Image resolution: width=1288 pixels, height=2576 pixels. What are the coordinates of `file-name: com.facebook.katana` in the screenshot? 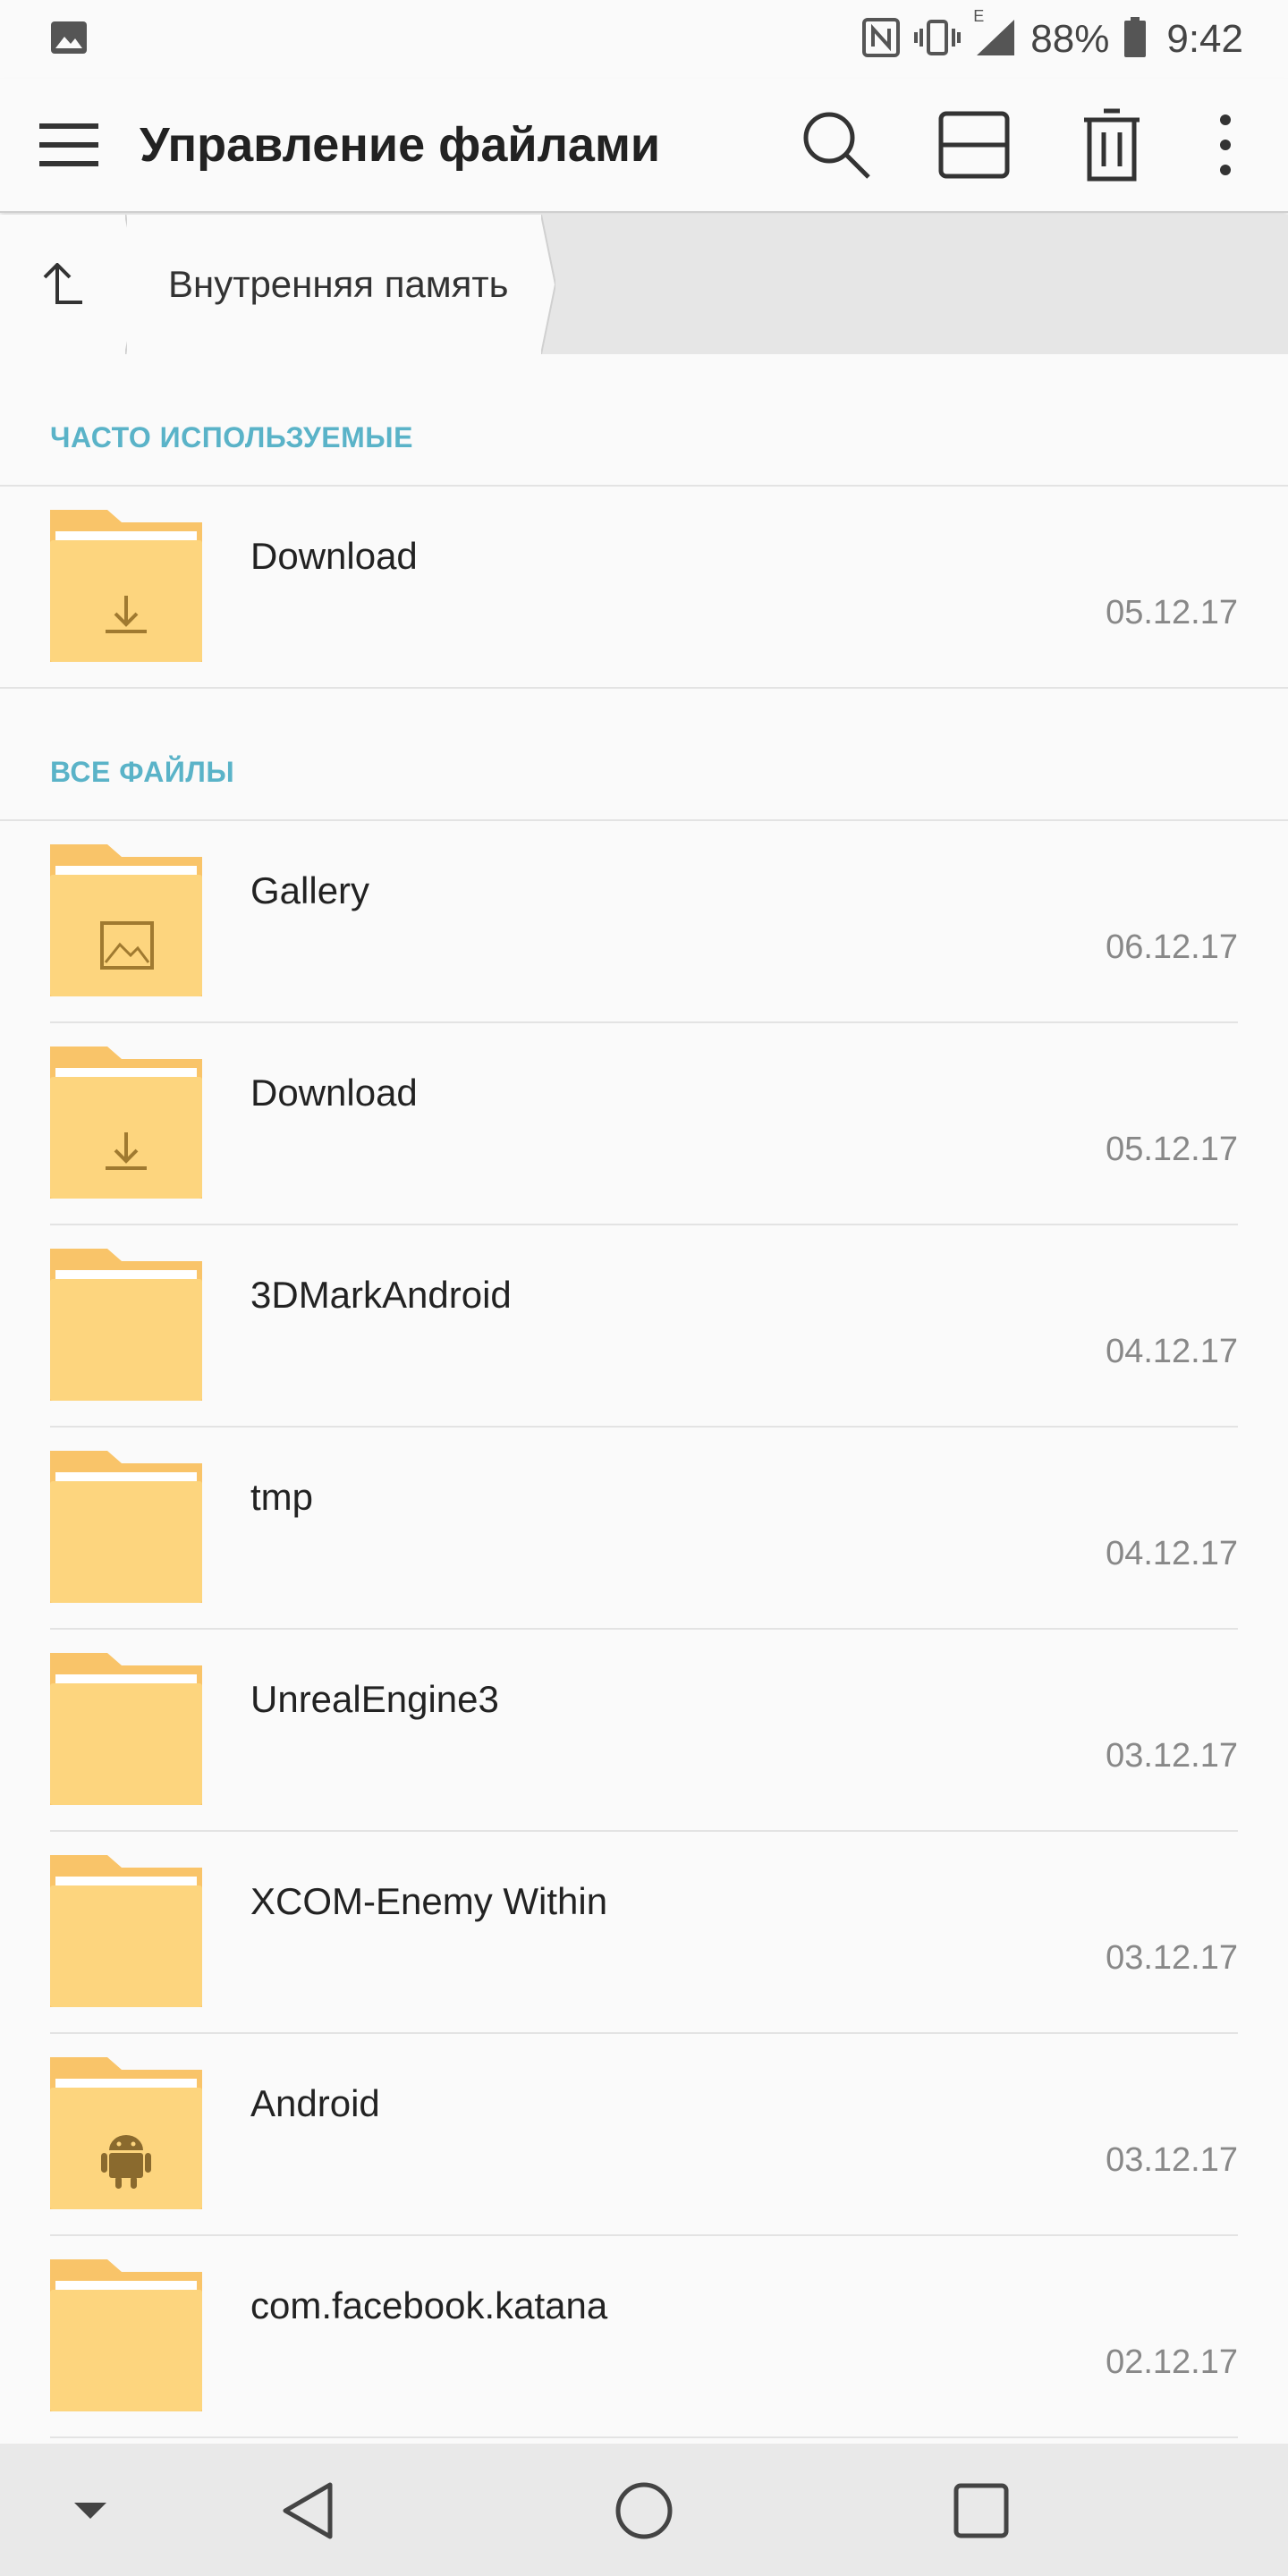 It's located at (429, 2305).